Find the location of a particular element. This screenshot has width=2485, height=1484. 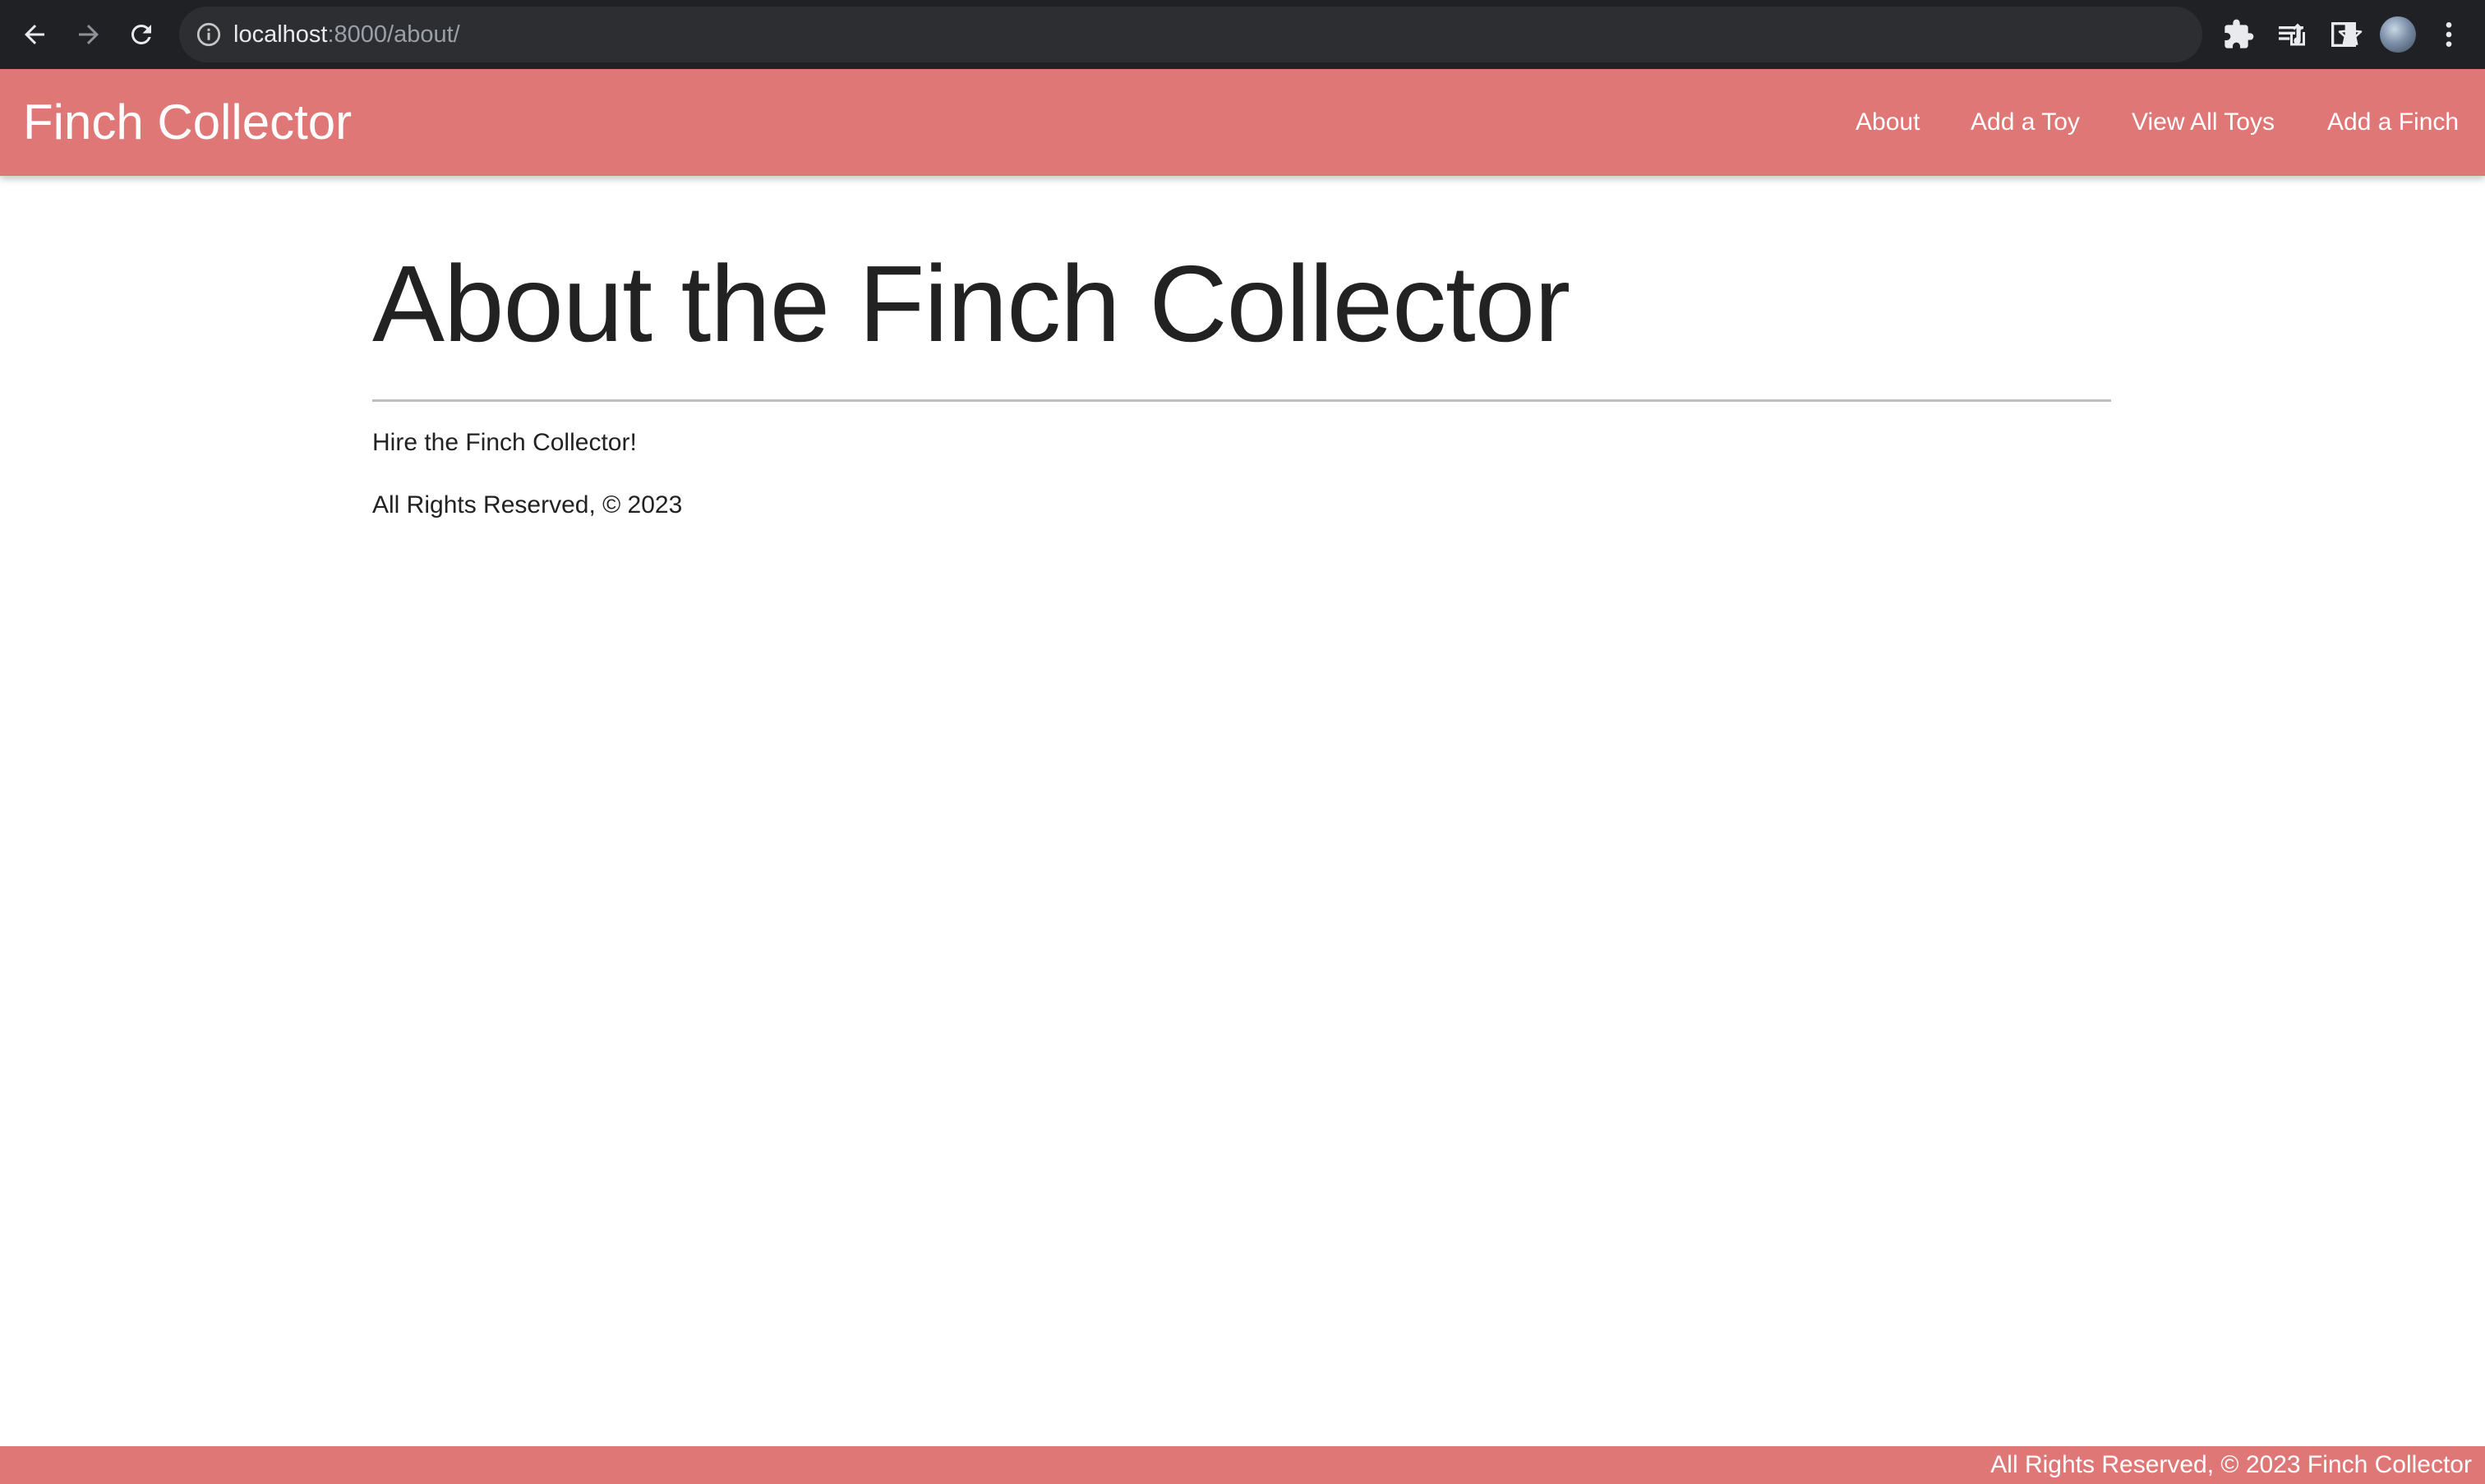

reload-icon is located at coordinates (141, 34).